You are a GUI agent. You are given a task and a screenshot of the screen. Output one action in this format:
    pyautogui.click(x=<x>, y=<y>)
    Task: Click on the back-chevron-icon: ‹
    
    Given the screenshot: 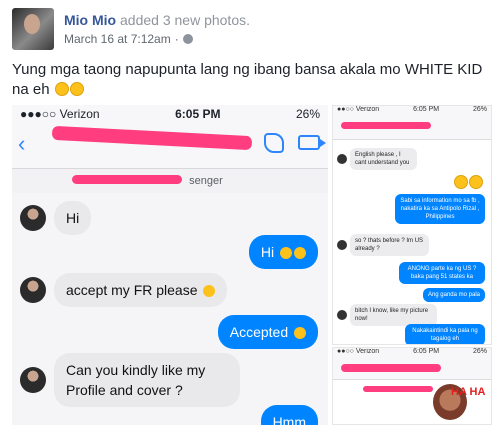 What is the action you would take?
    pyautogui.click(x=22, y=143)
    